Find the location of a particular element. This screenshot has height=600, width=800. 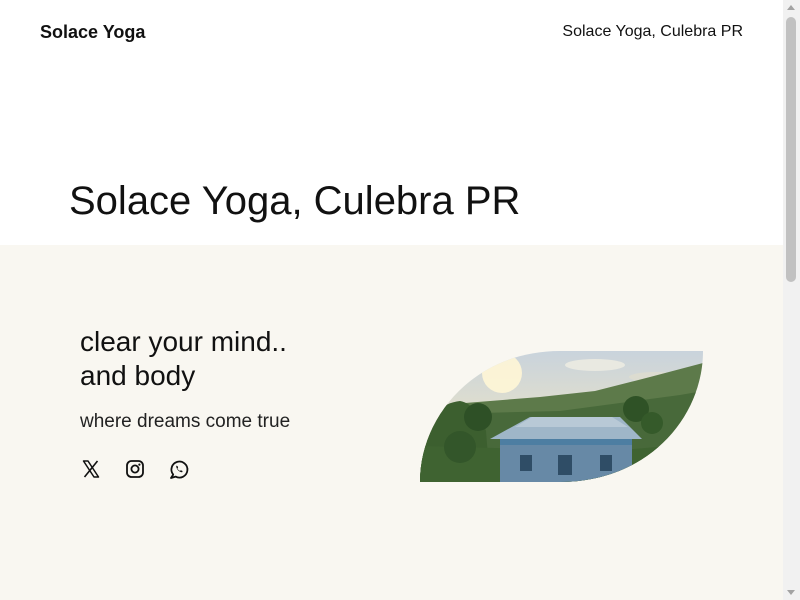

hero-headline-line1: clear your mind.. is located at coordinates (183, 341).